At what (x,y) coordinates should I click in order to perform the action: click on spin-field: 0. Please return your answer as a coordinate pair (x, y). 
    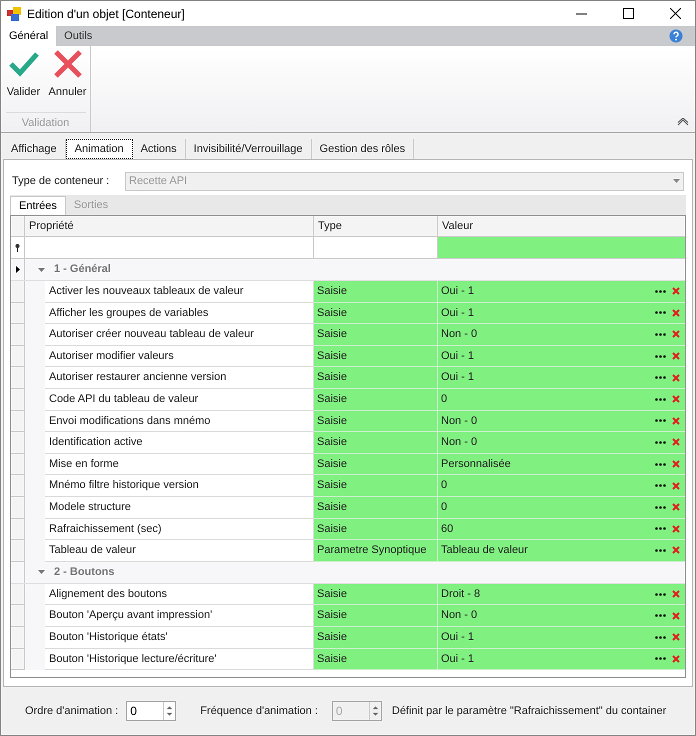
    Looking at the image, I should click on (151, 711).